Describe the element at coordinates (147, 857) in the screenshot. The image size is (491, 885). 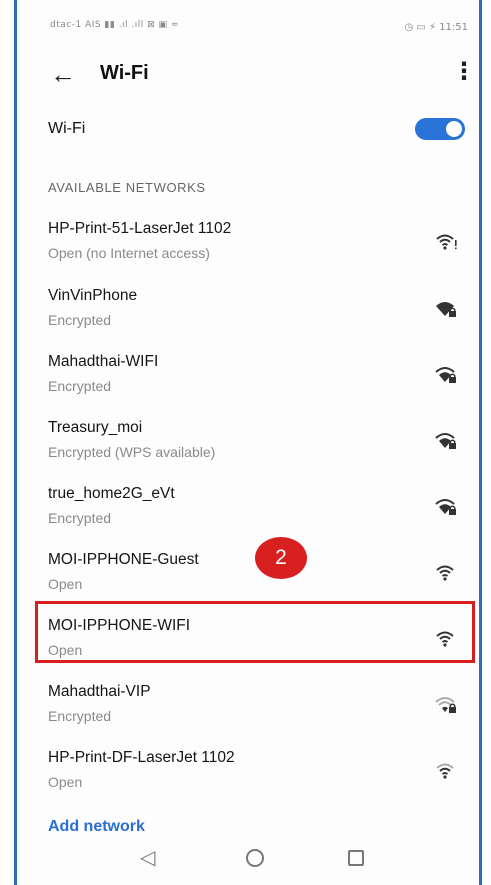
I see `nav-back-icon: ◁` at that location.